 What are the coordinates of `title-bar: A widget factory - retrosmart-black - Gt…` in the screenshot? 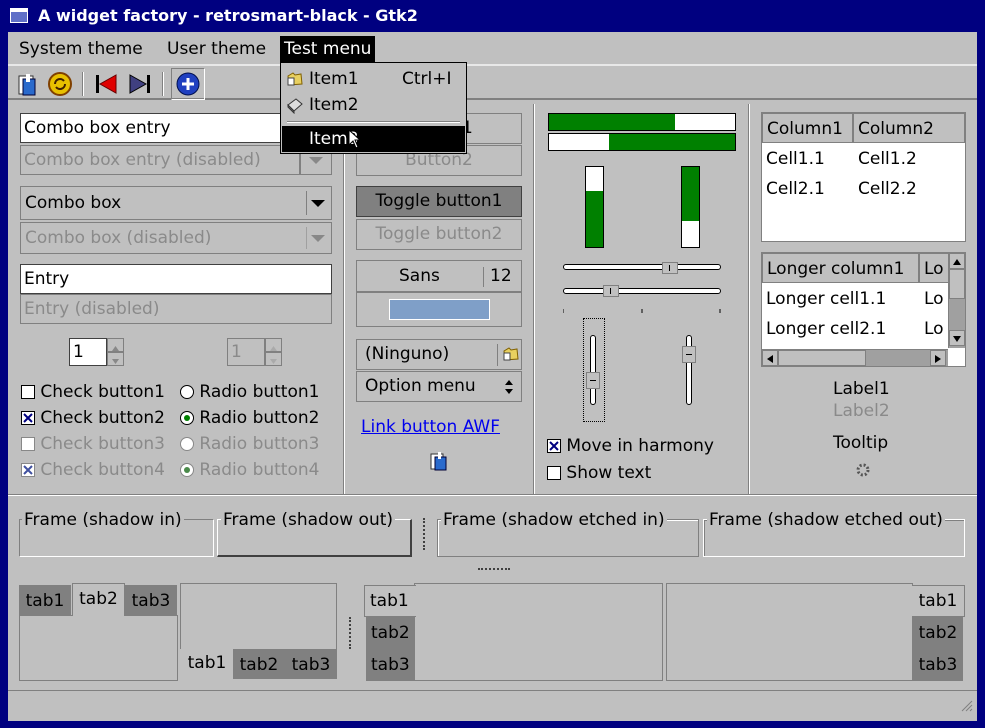 It's located at (492, 16).